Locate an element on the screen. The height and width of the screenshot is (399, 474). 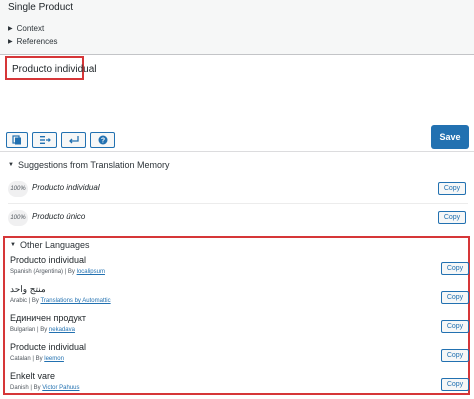
author-link: leemon is located at coordinates (54, 359).